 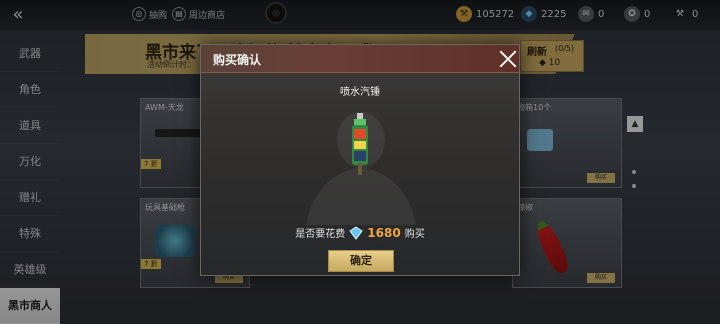 What do you see at coordinates (360, 144) in the screenshot?
I see `water-hammer-icon` at bounding box center [360, 144].